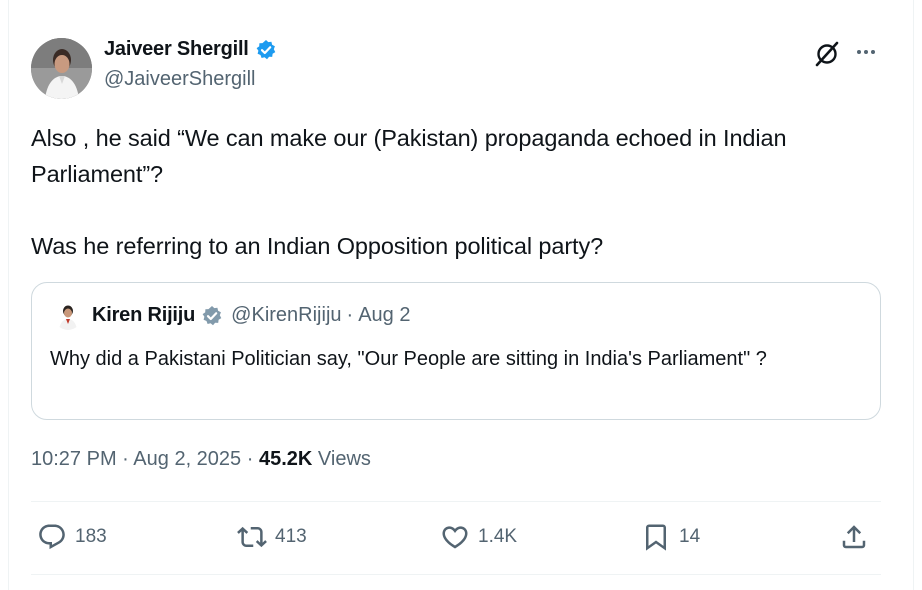 The image size is (922, 590). What do you see at coordinates (498, 536) in the screenshot?
I see `like-count: 1.4K` at bounding box center [498, 536].